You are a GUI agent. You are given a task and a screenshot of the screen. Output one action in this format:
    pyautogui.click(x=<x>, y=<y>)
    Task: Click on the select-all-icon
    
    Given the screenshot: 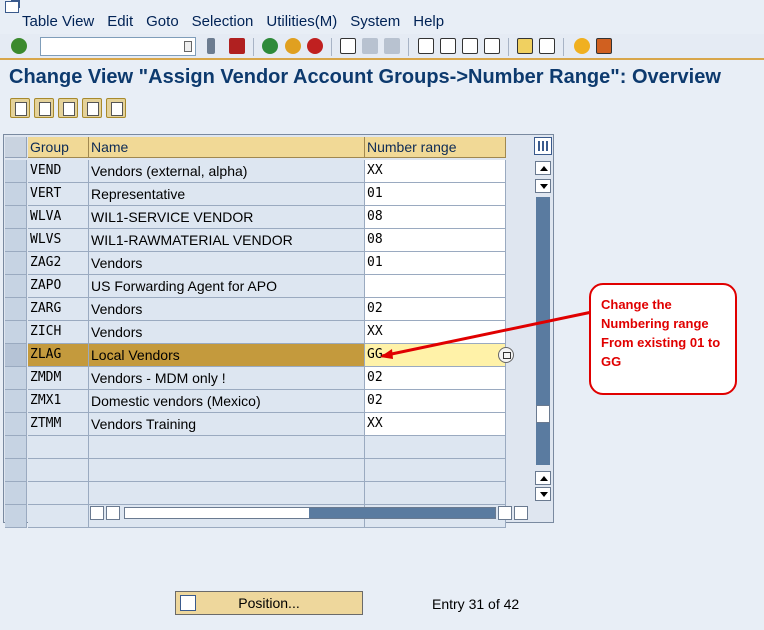 What is the action you would take?
    pyautogui.click(x=68, y=108)
    